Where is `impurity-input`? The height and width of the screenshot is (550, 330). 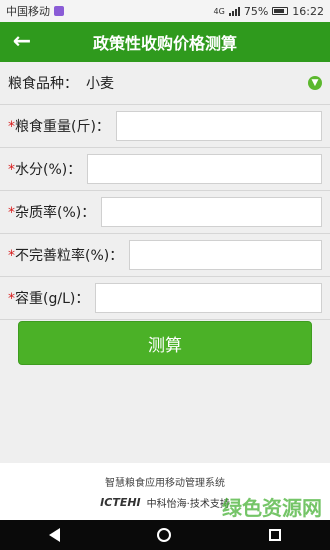
impurity-input is located at coordinates (211, 212).